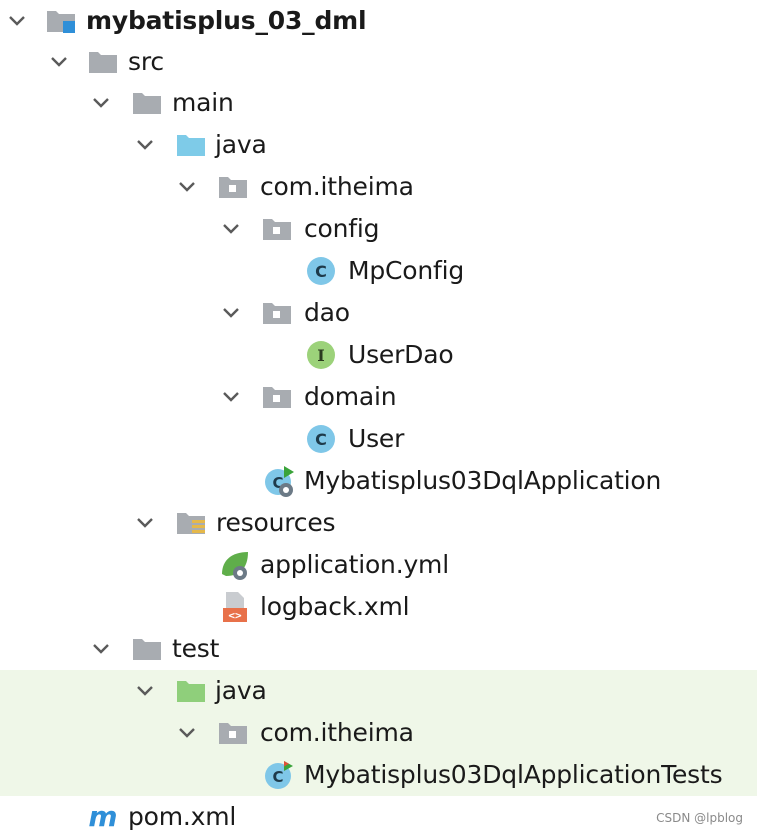 This screenshot has height=838, width=757. What do you see at coordinates (146, 61) in the screenshot?
I see `tree-node-label: src` at bounding box center [146, 61].